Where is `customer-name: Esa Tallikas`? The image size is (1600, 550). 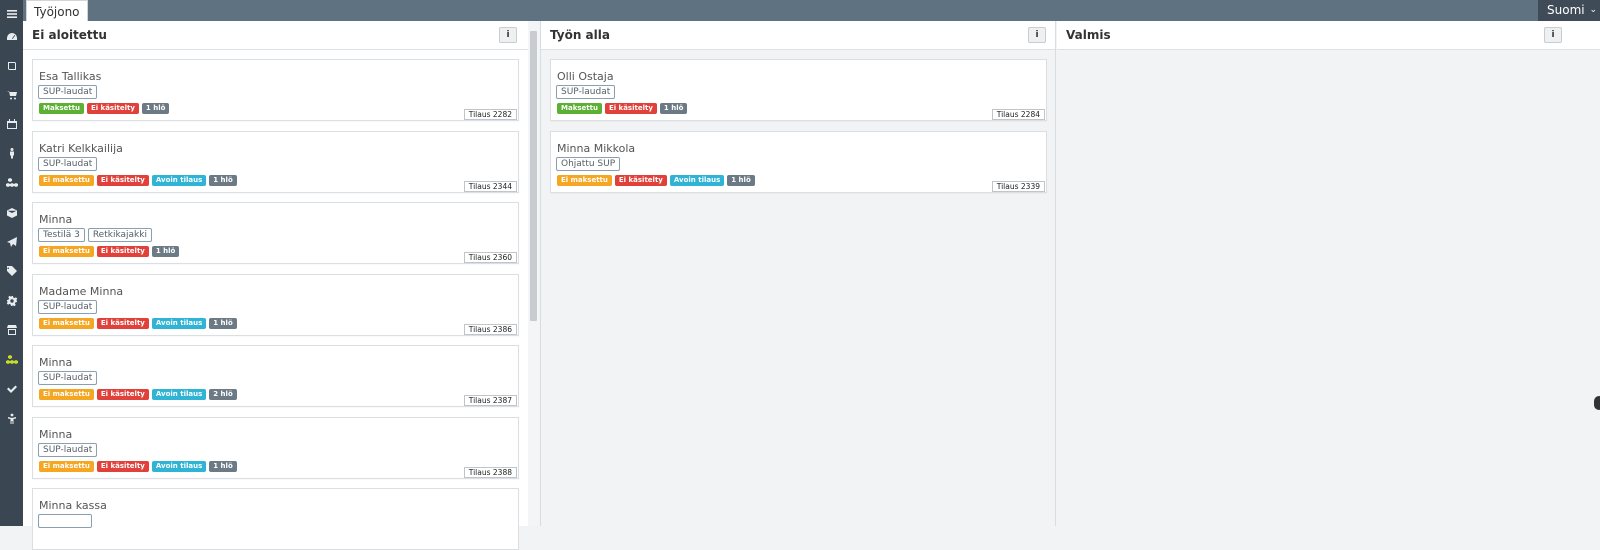 customer-name: Esa Tallikas is located at coordinates (70, 76).